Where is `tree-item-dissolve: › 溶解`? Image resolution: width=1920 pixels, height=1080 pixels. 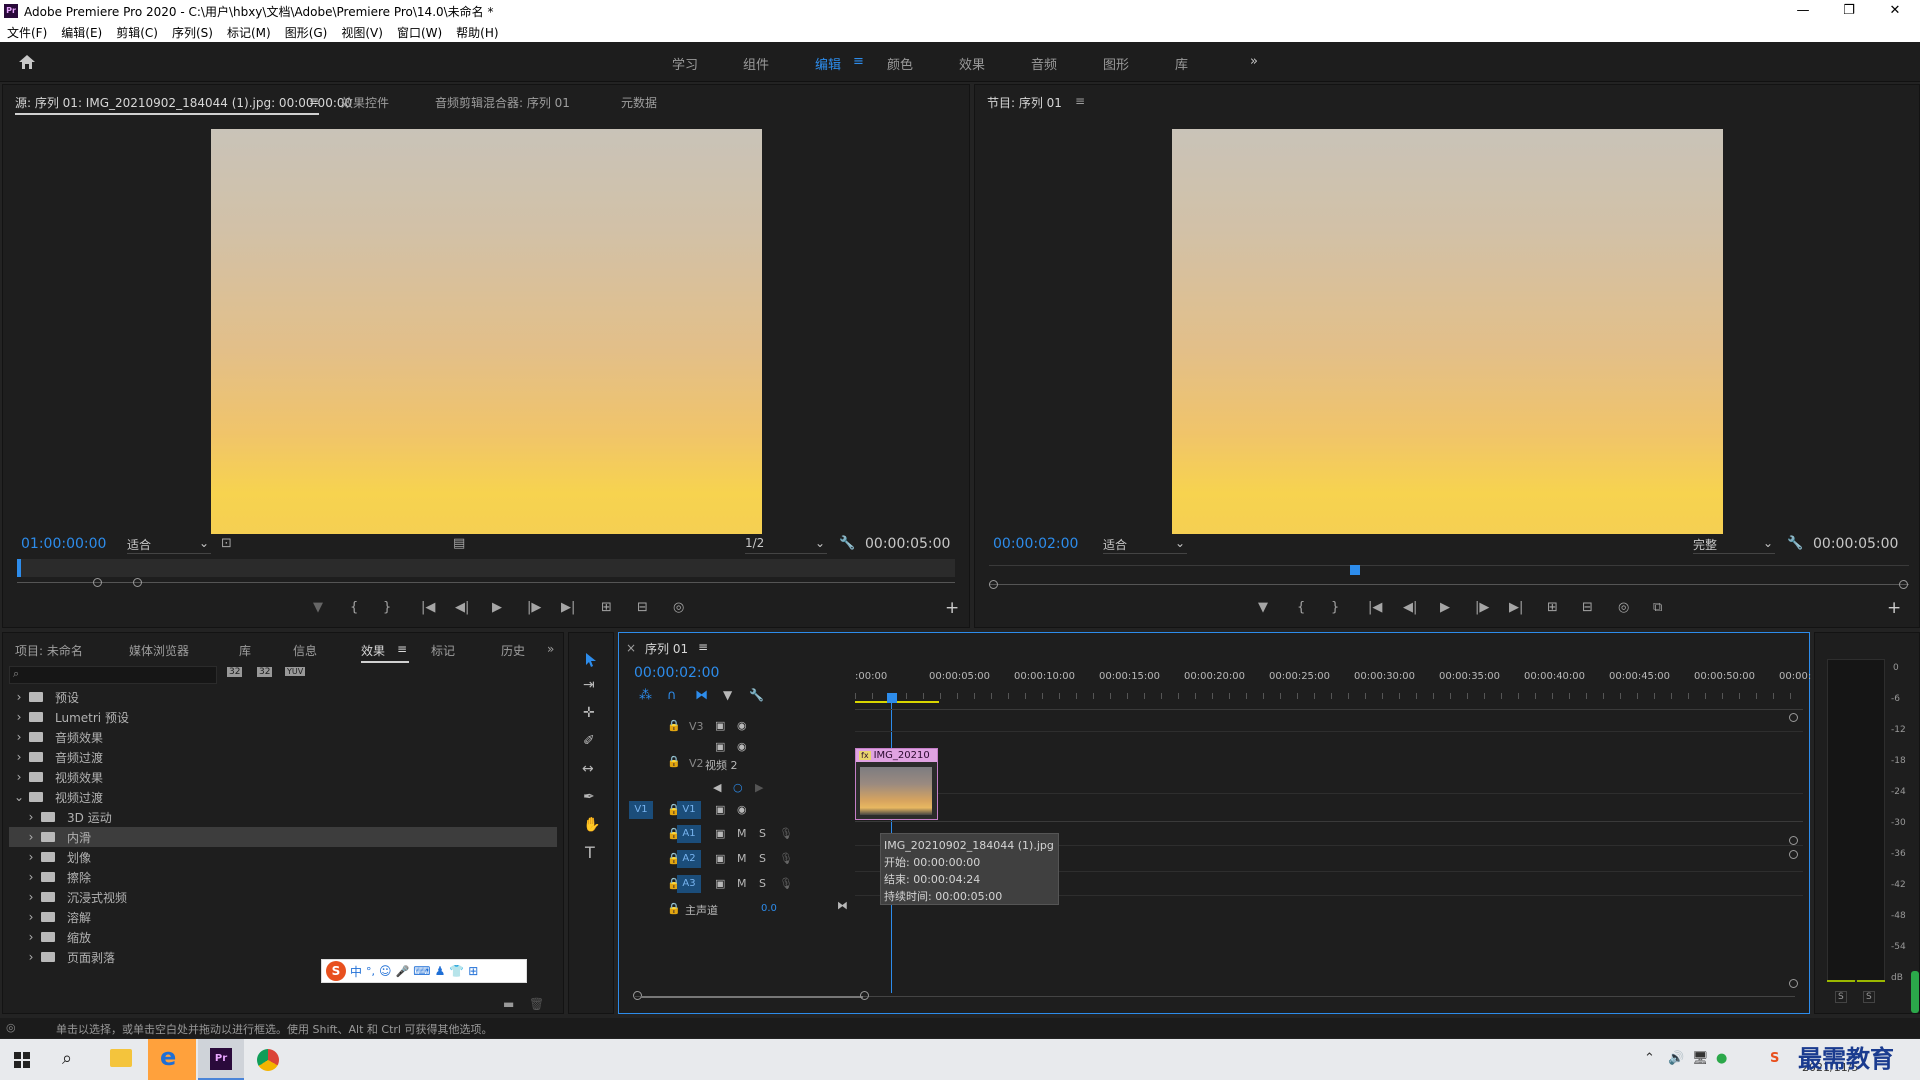
tree-item-dissolve: › 溶解 is located at coordinates (283, 917).